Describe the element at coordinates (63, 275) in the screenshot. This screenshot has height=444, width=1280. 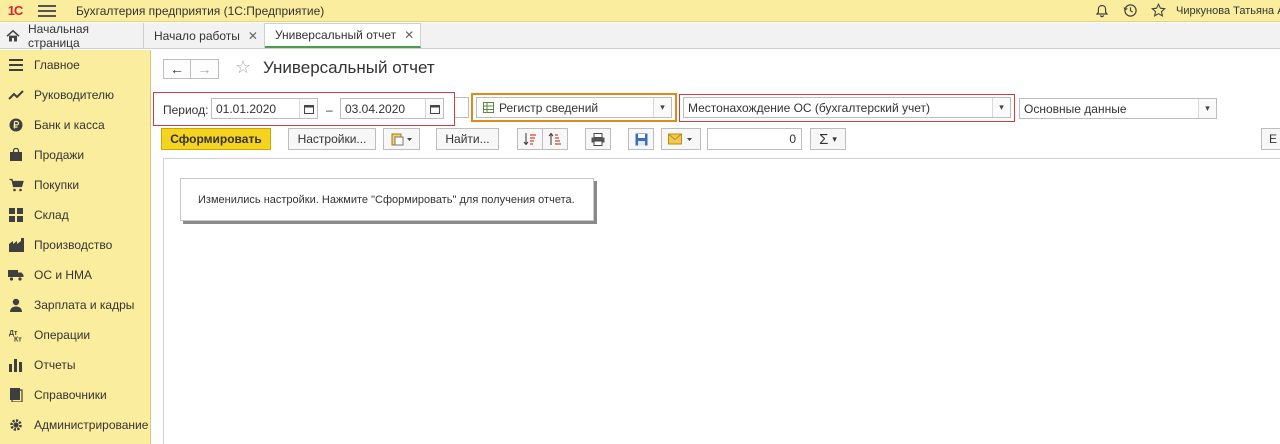
I see `sidebar-item-label: ОС и НМА` at that location.